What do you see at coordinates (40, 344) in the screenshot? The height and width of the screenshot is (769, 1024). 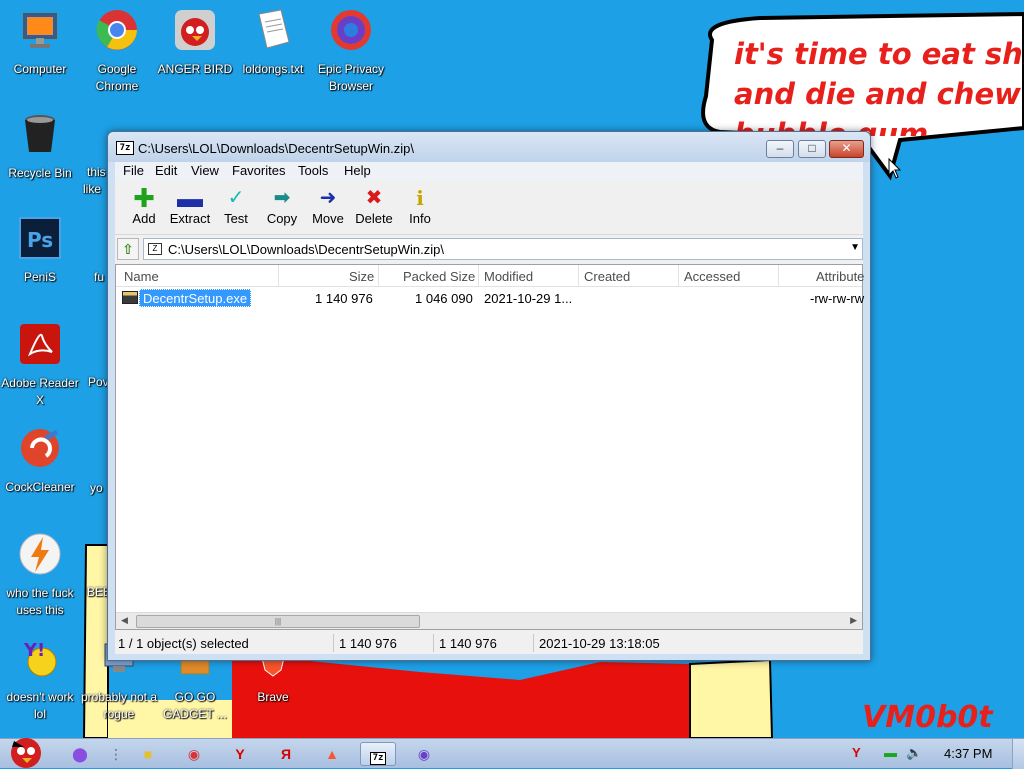 I see `adobe-reader-icon` at bounding box center [40, 344].